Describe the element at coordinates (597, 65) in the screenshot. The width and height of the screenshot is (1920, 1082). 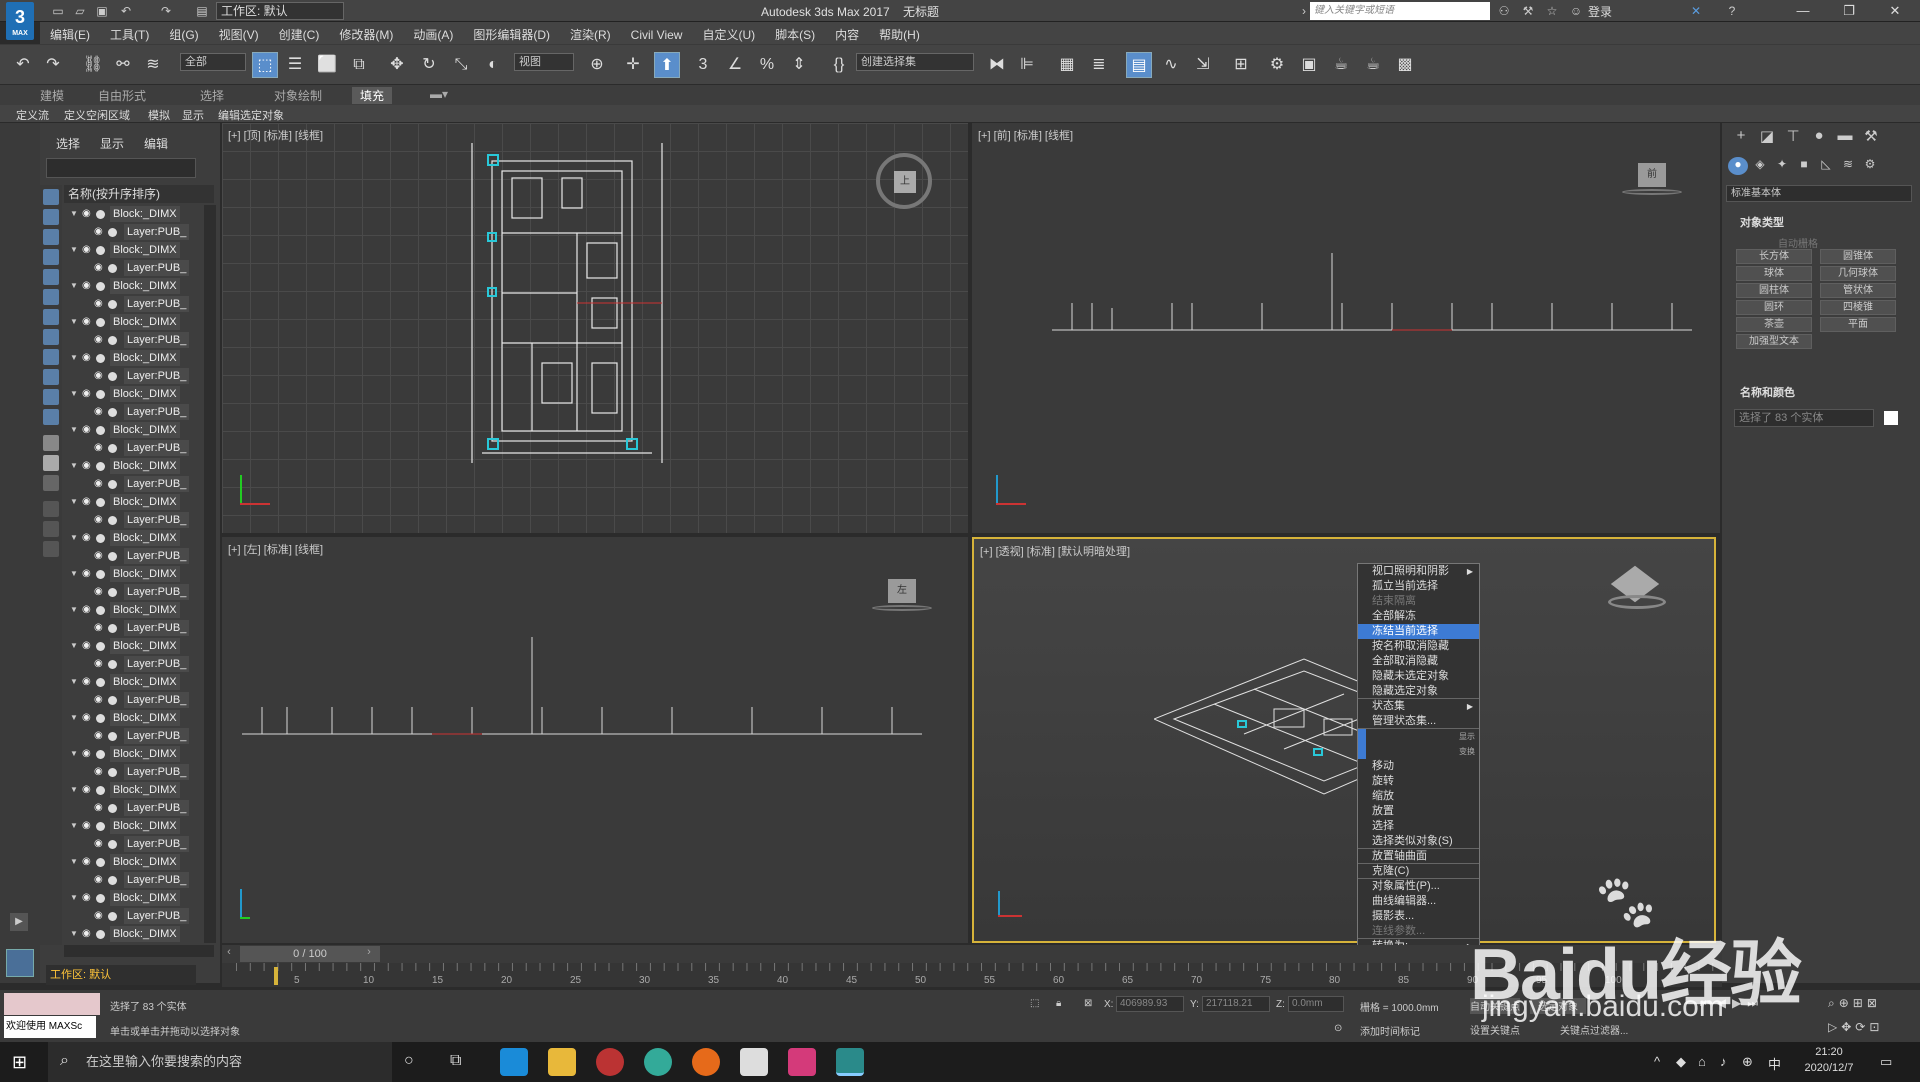
I see `pivot-center-icon: ⊕` at that location.